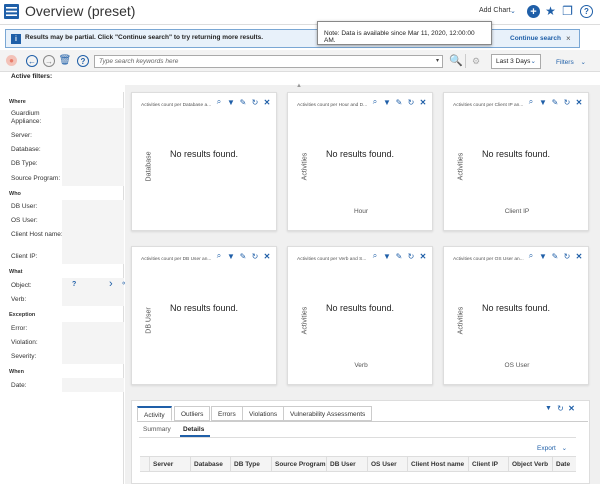 This screenshot has height=484, width=600. What do you see at coordinates (495, 10) in the screenshot?
I see `add-chart-button: Add Chart` at bounding box center [495, 10].